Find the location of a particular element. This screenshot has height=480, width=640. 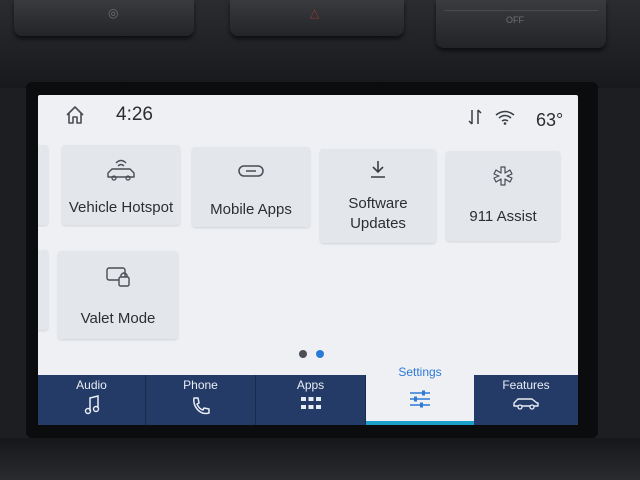

nav-phone: Phone is located at coordinates (201, 400).